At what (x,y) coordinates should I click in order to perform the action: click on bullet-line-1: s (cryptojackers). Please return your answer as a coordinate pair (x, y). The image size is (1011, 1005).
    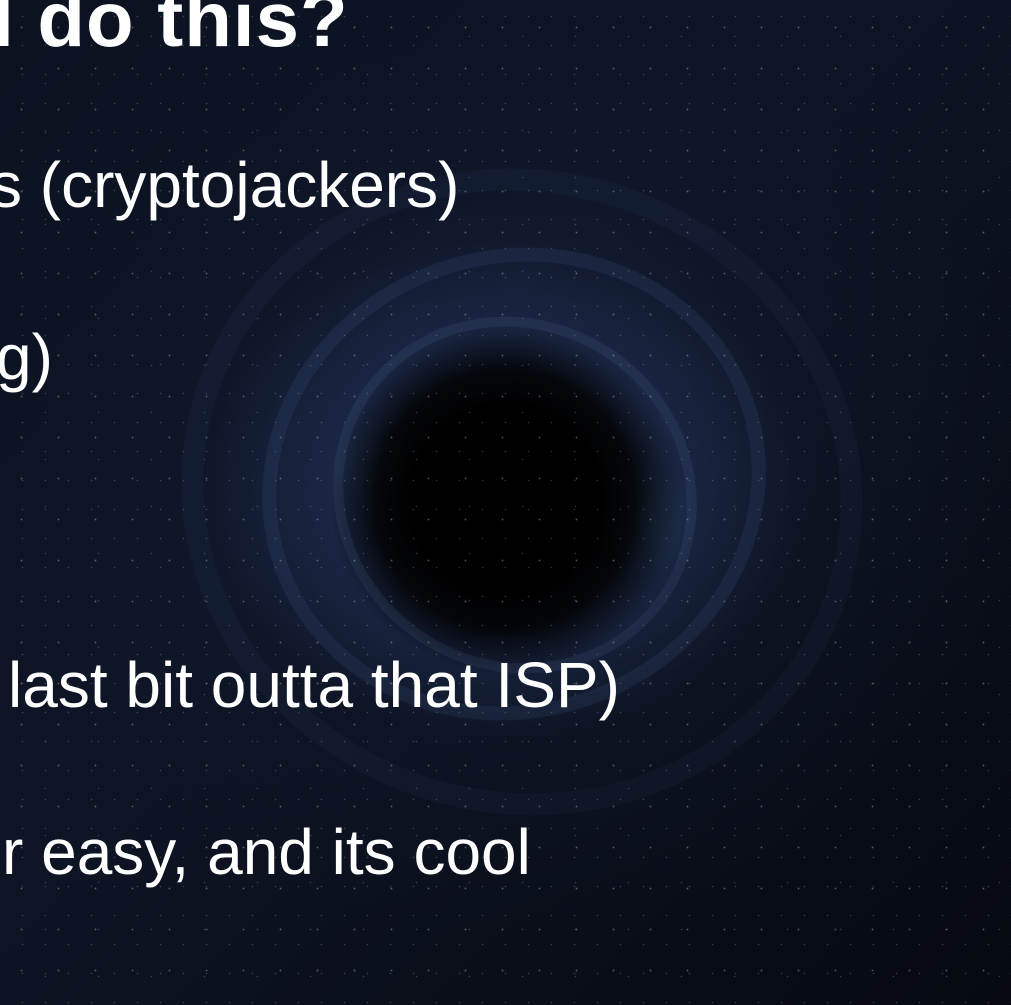
    Looking at the image, I should click on (230, 185).